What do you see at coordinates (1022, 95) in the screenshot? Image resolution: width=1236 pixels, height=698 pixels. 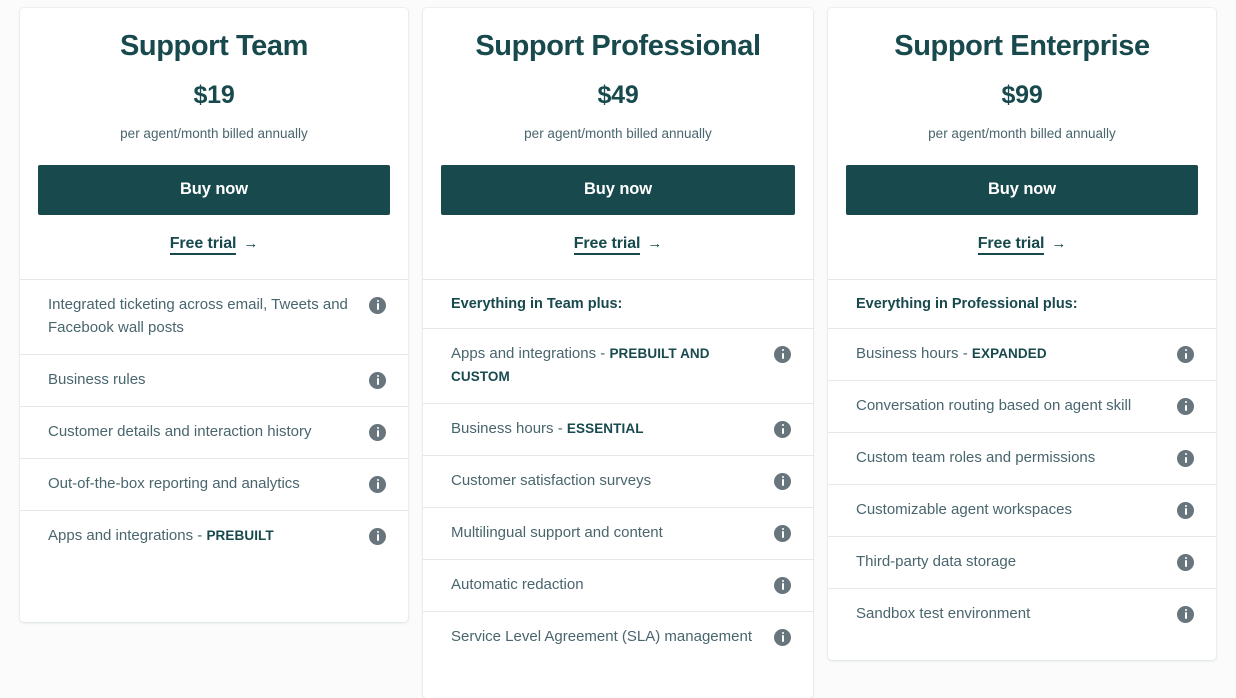 I see `plan-price: $99` at bounding box center [1022, 95].